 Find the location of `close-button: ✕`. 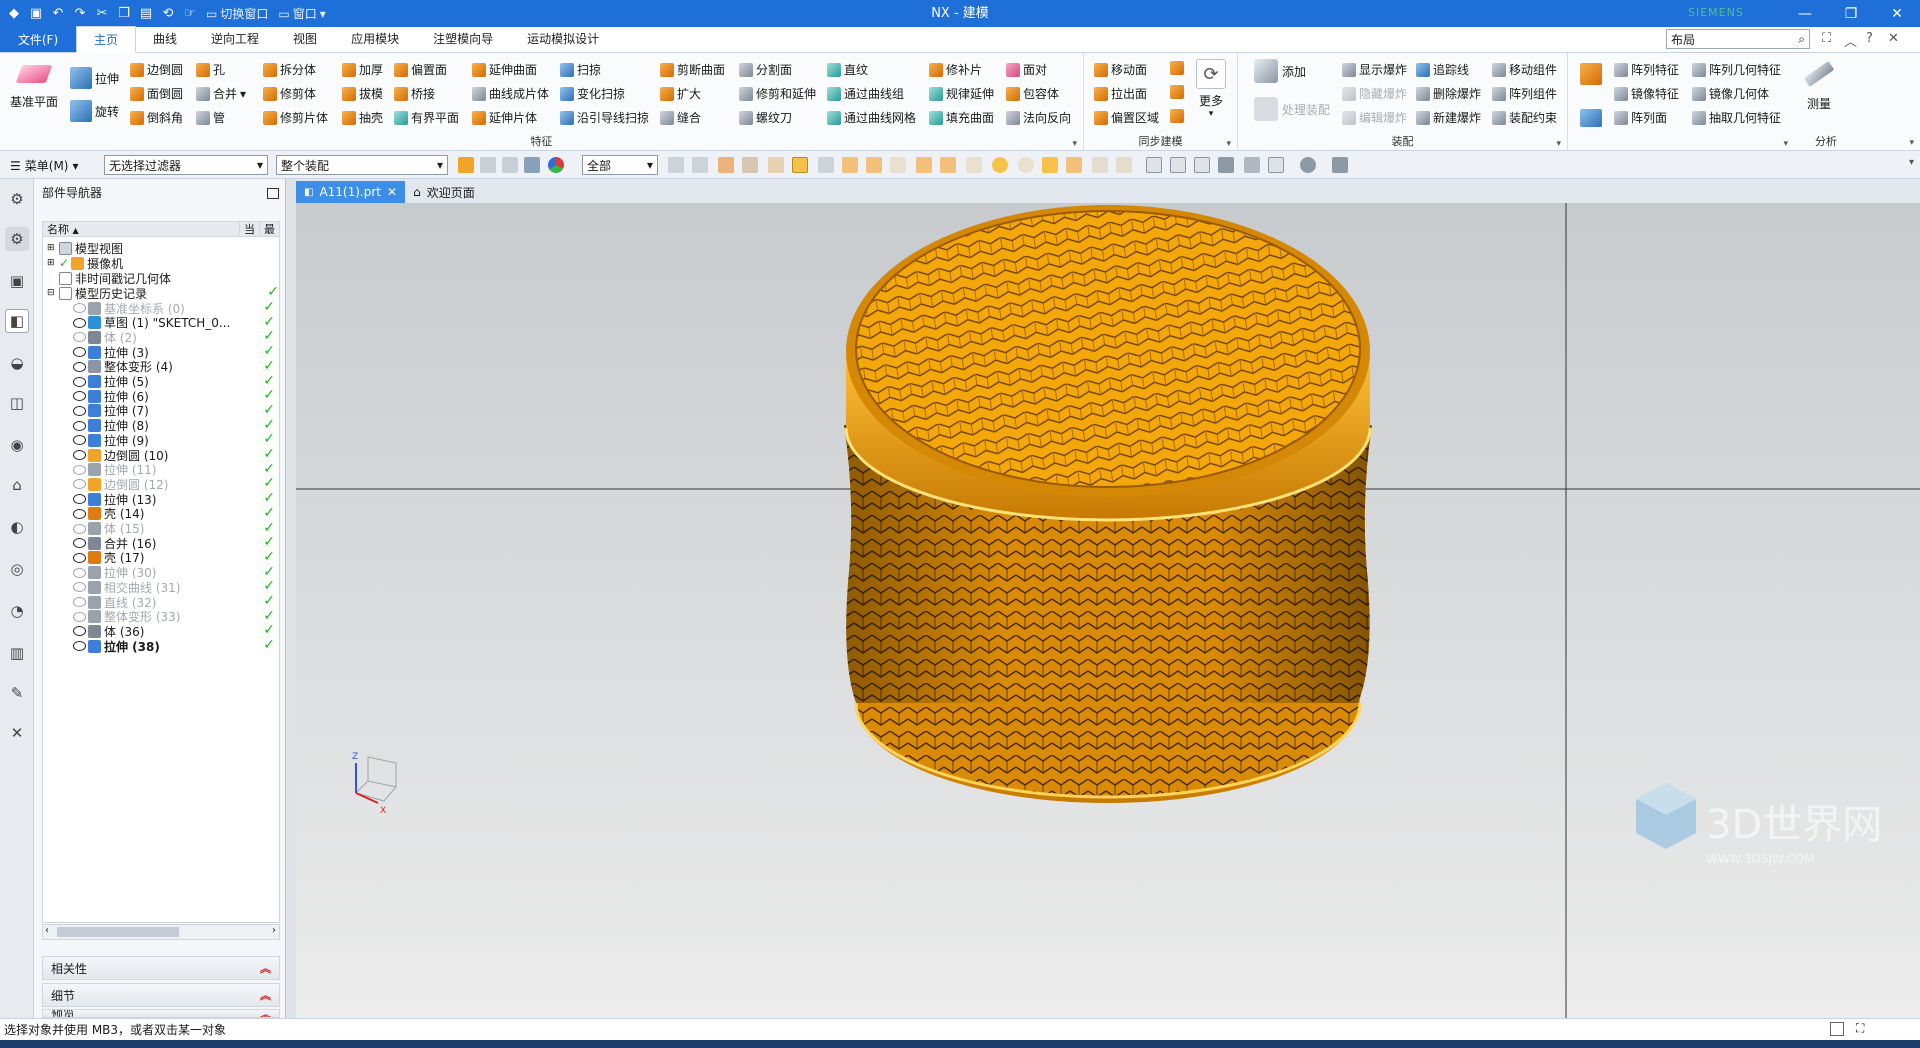

close-button: ✕ is located at coordinates (1897, 13).